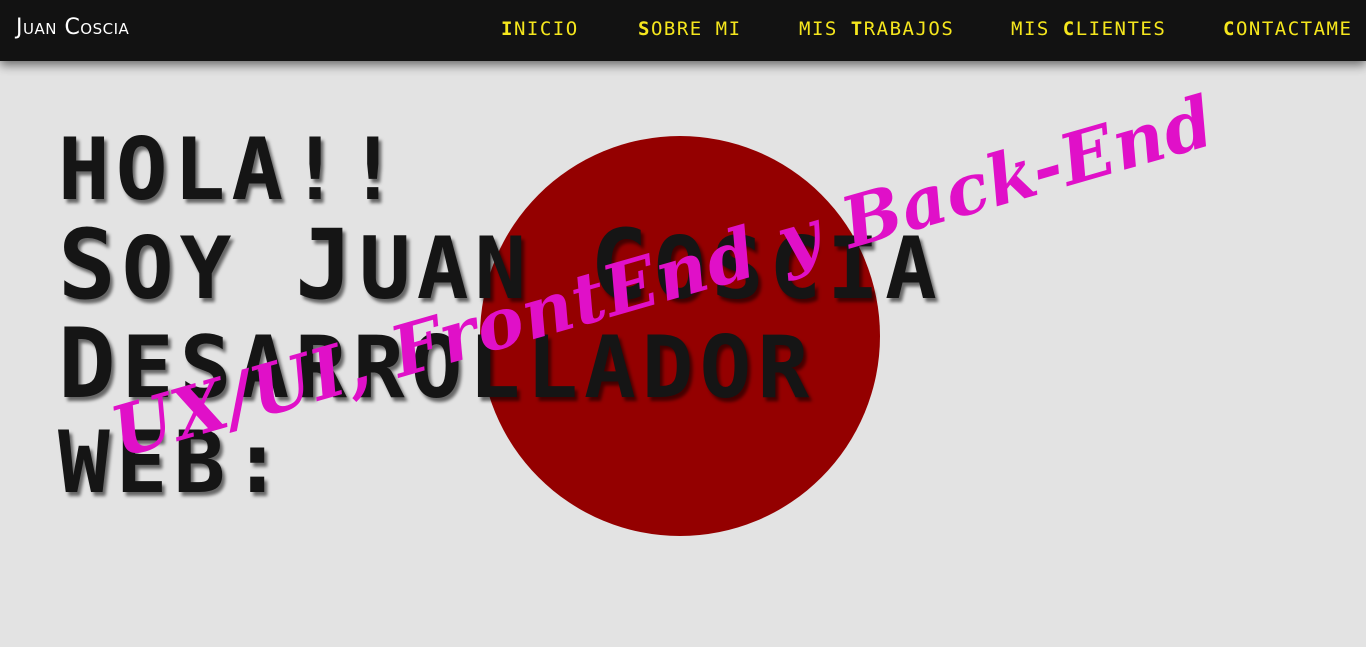  What do you see at coordinates (72, 27) in the screenshot?
I see `brand-logo: Juan Coscia` at bounding box center [72, 27].